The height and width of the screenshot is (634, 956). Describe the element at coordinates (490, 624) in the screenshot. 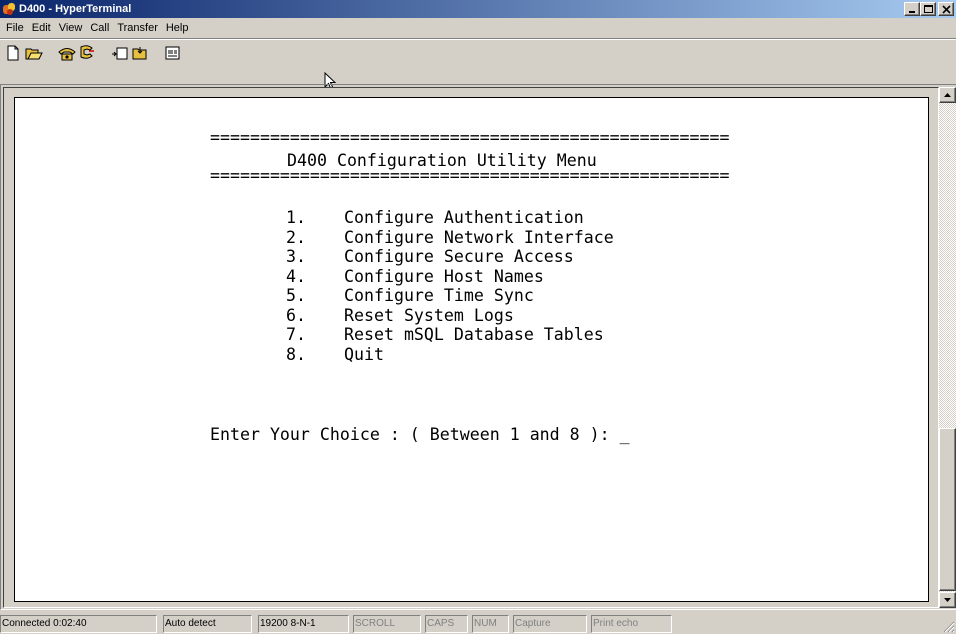

I see `status-num: NUM` at that location.